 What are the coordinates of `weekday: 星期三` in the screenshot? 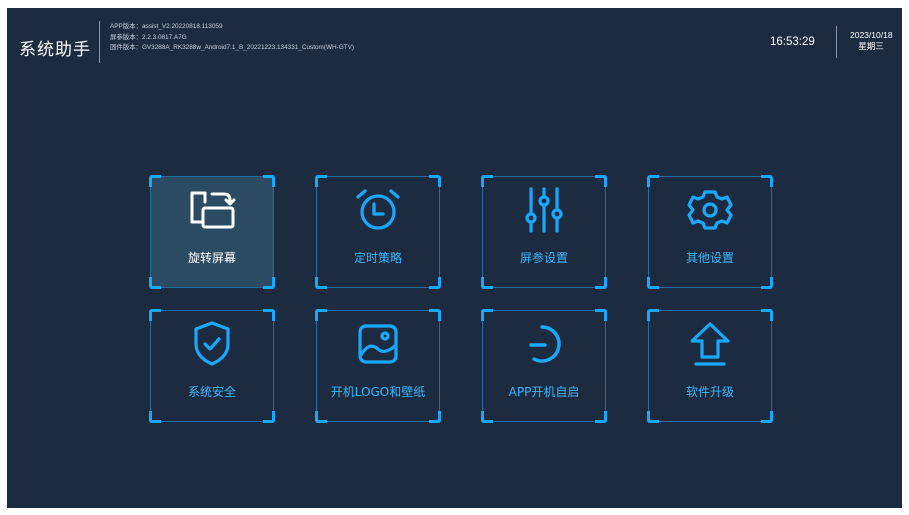 It's located at (871, 46).